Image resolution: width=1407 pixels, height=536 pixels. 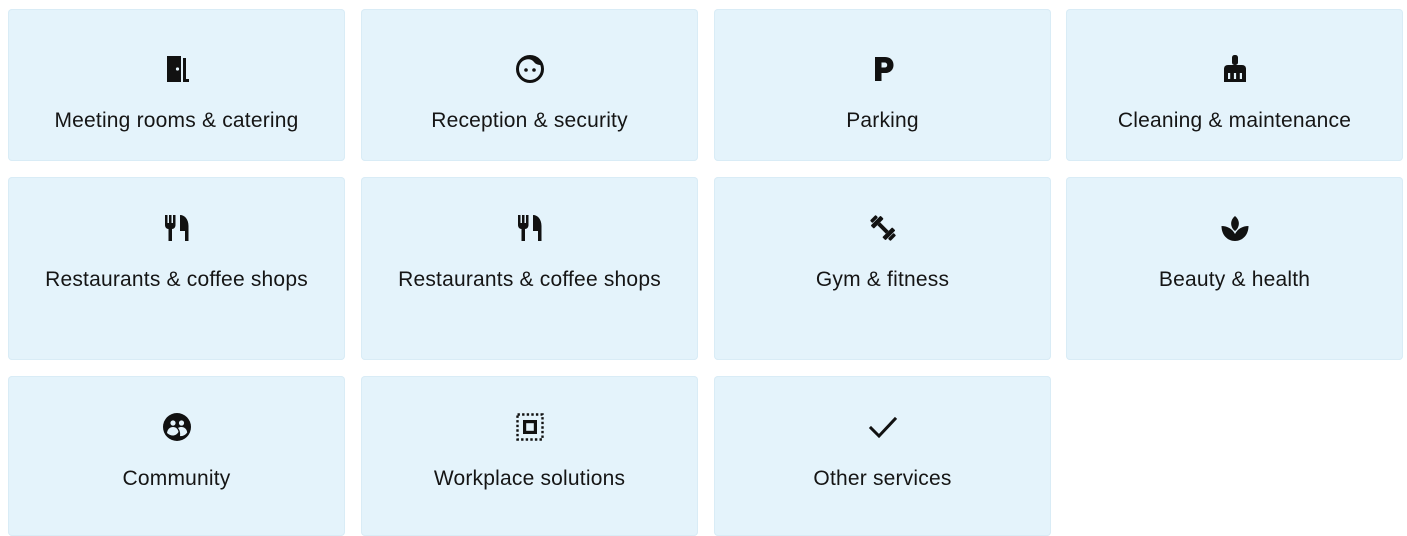 I want to click on tile-label: Other services, so click(x=882, y=478).